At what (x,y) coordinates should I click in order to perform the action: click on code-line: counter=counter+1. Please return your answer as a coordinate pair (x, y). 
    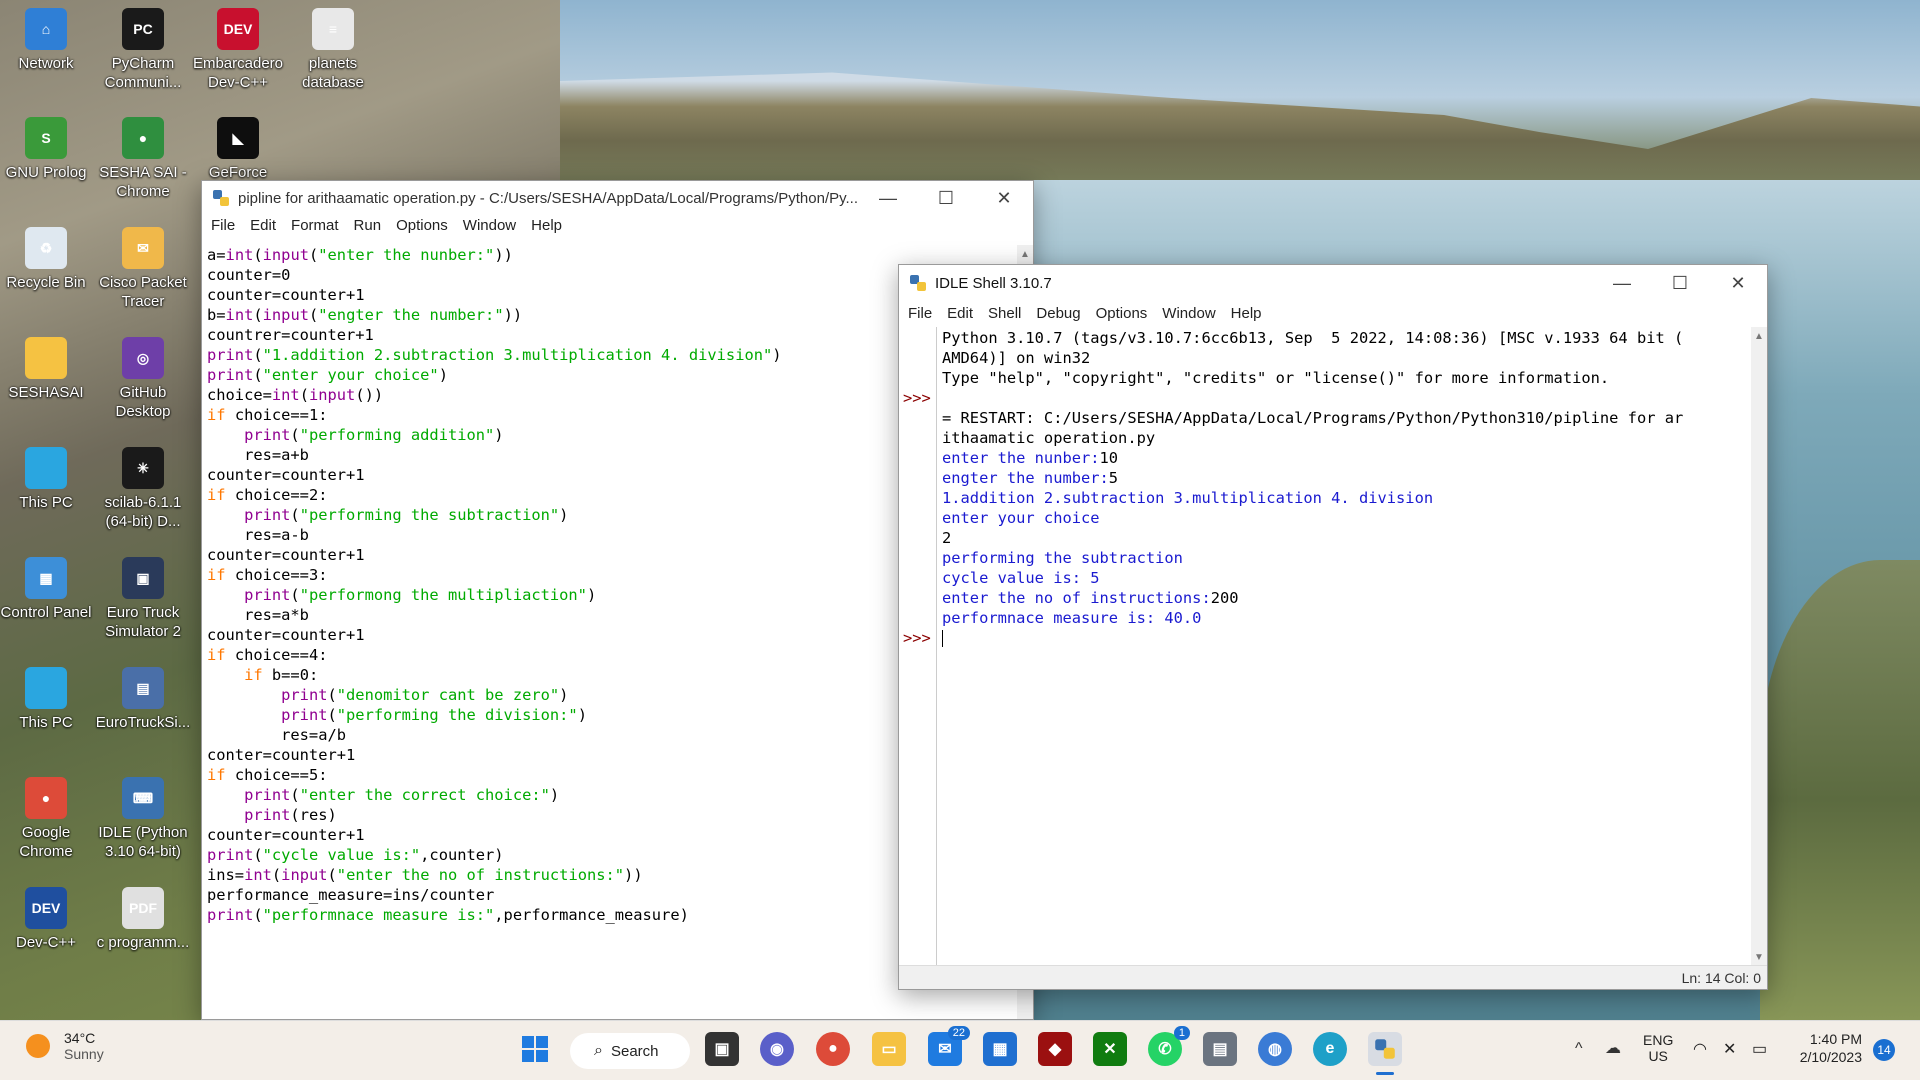
    Looking at the image, I should click on (286, 475).